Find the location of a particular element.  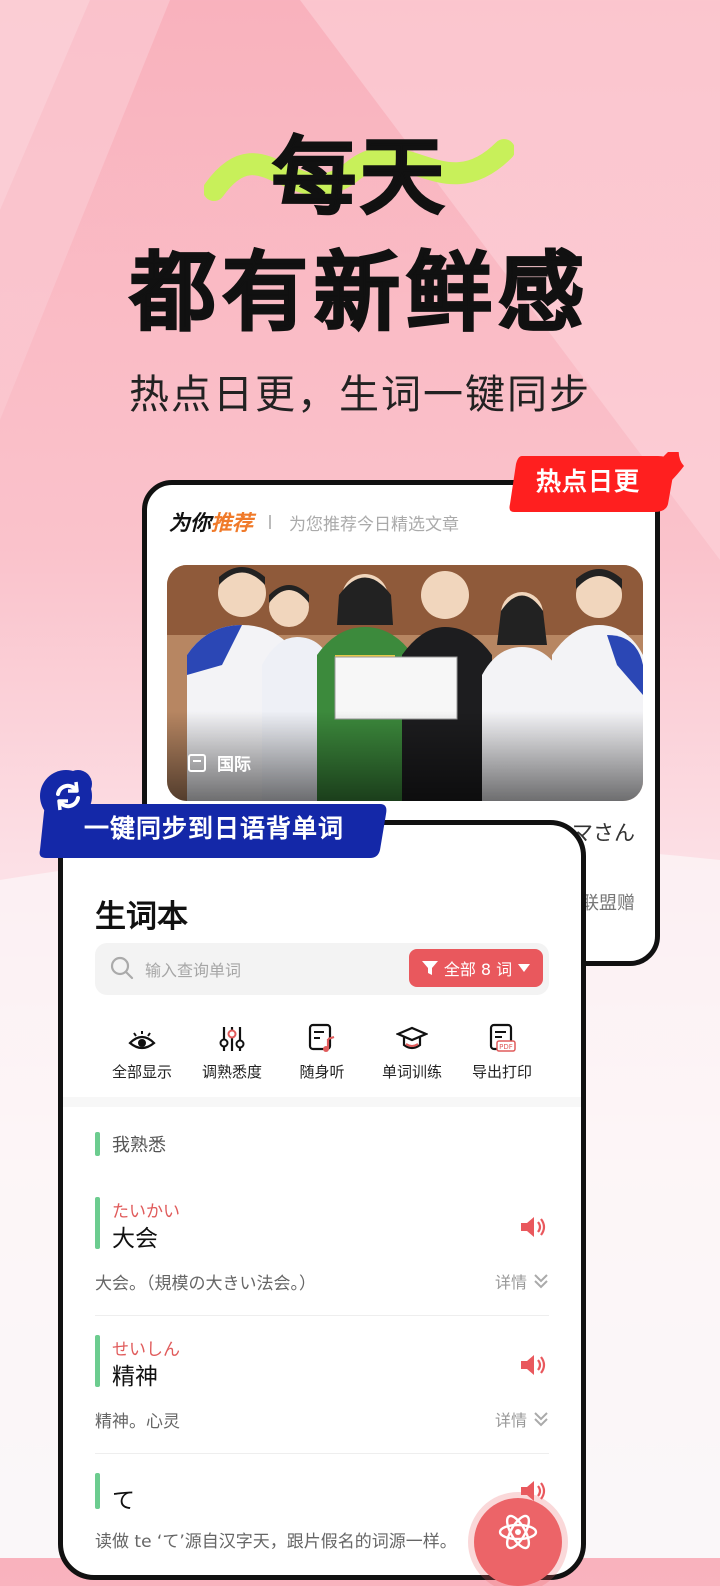

hero-title-line2: 都有新鲜感 is located at coordinates (359, 293).